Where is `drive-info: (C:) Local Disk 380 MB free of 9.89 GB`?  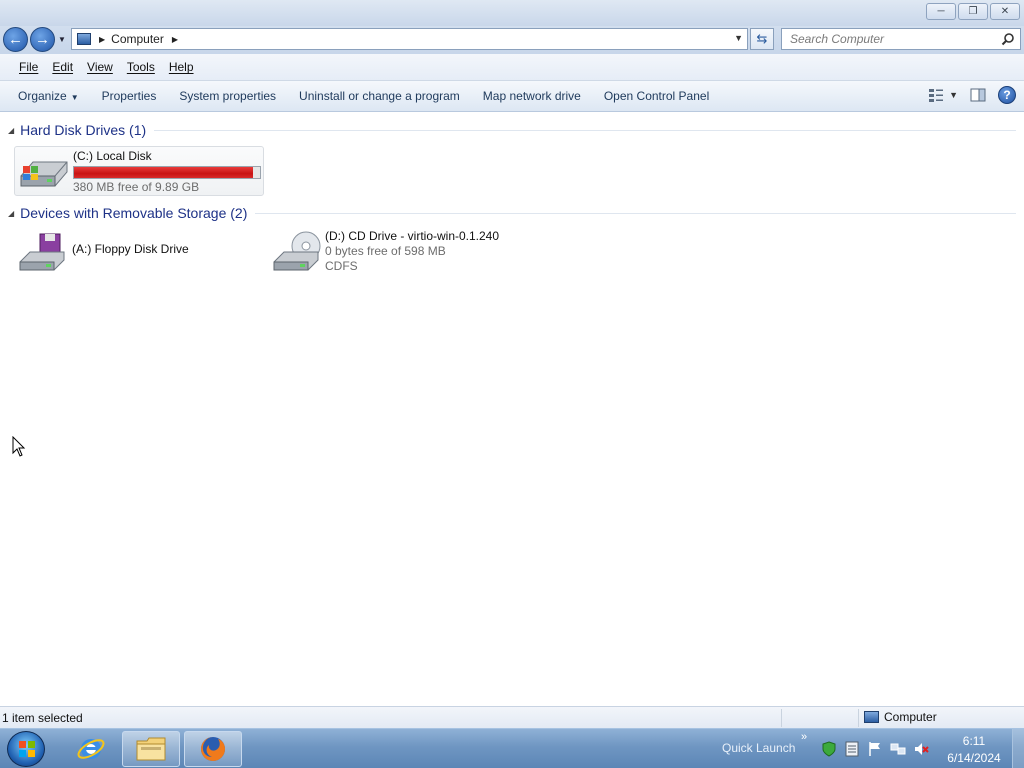 drive-info: (C:) Local Disk 380 MB free of 9.89 GB is located at coordinates (167, 172).